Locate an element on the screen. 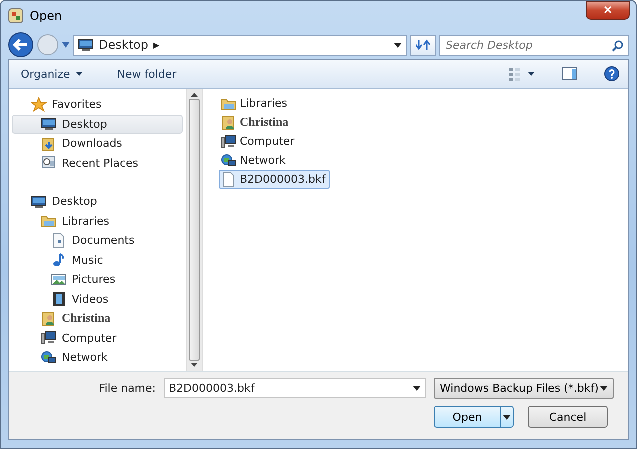 Image resolution: width=637 pixels, height=449 pixels. sidebar-item: Desktop is located at coordinates (97, 124).